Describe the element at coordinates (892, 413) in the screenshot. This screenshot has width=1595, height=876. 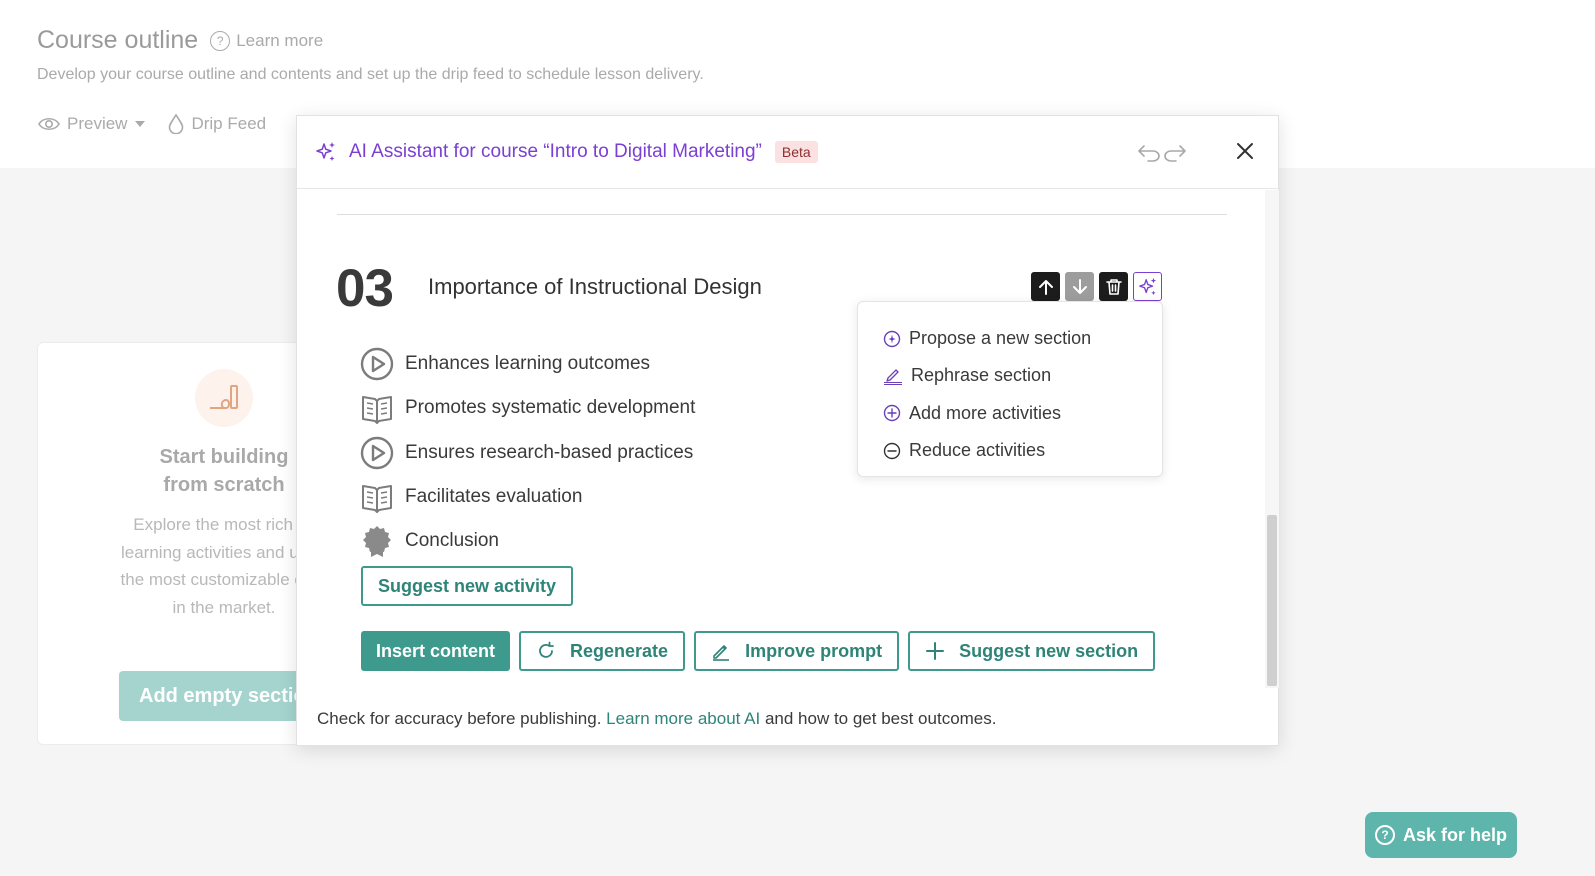
I see `plus-circle-icon` at that location.